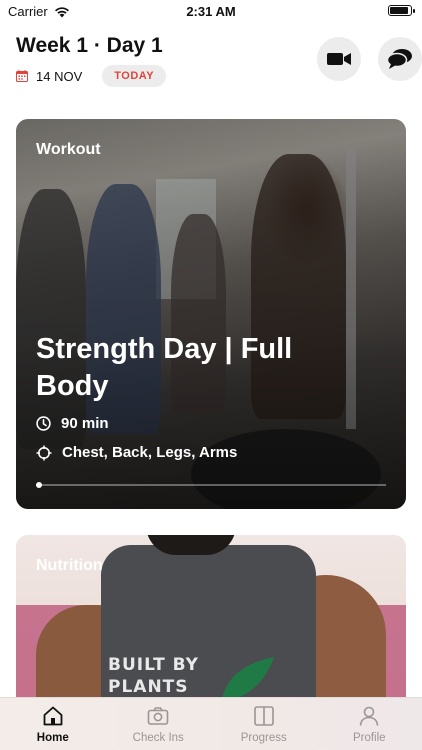 The image size is (422, 750). I want to click on clock-icon, so click(43, 423).